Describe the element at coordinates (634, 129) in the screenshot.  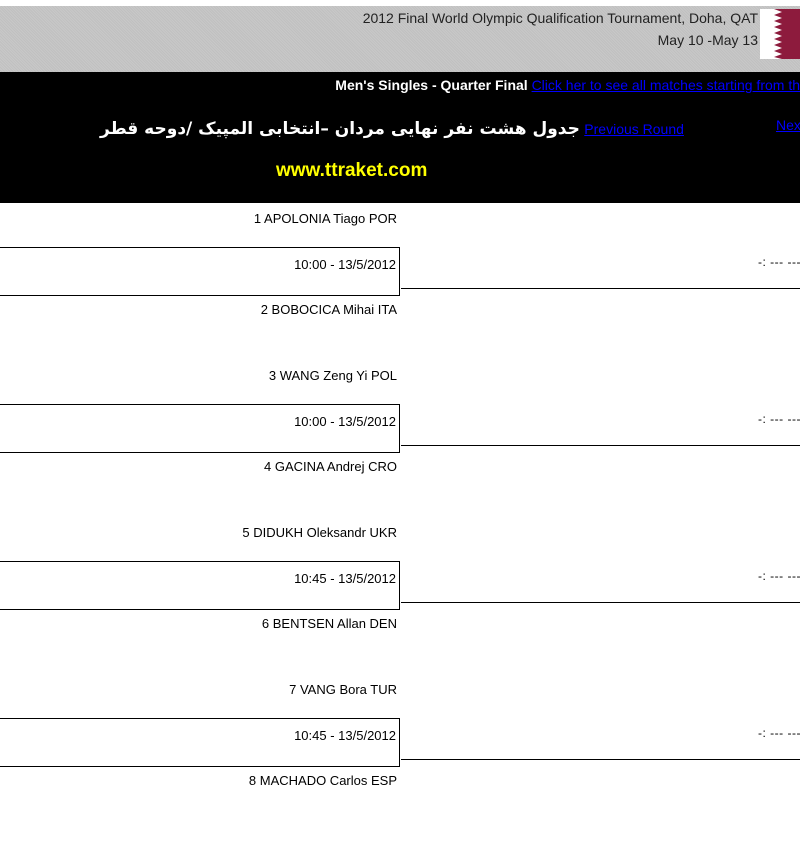
I see `previous-round-link: Previous Round` at that location.